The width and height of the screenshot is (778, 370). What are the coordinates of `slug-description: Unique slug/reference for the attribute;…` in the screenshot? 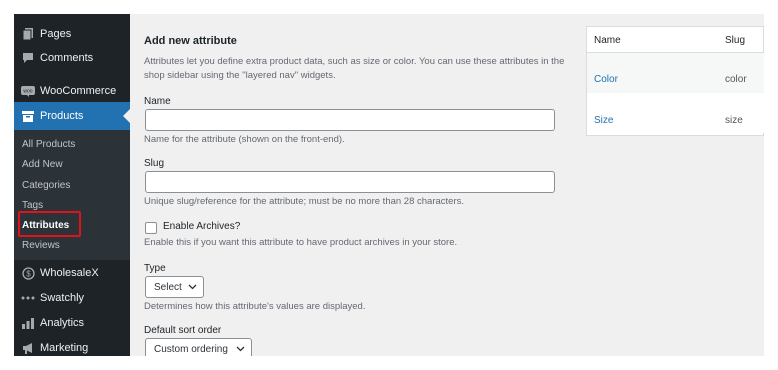 It's located at (304, 201).